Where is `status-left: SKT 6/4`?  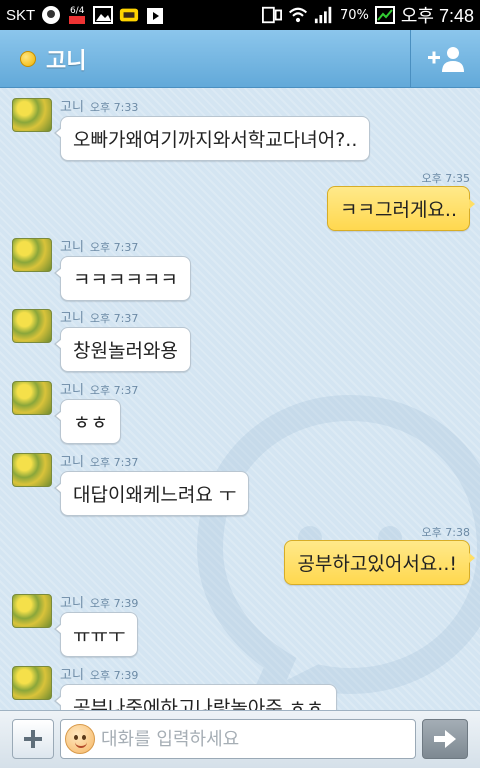 status-left: SKT 6/4 is located at coordinates (85, 15).